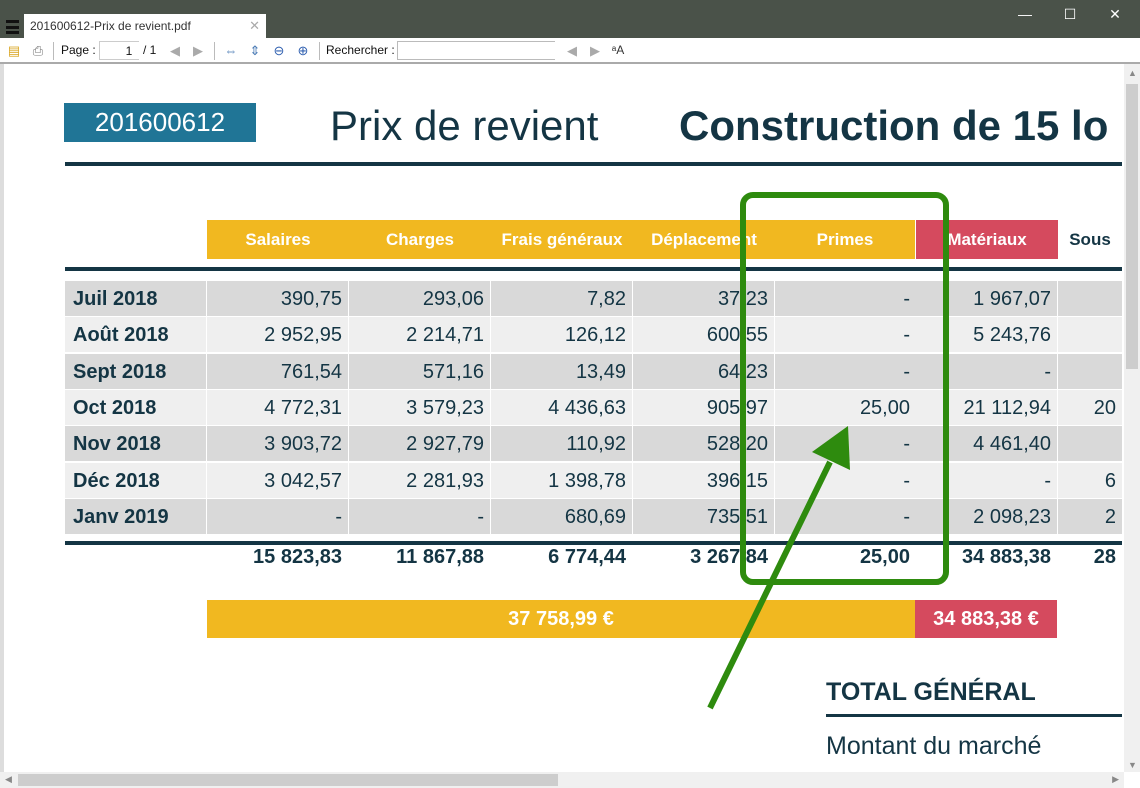 This screenshot has height=788, width=1140. What do you see at coordinates (703, 480) in the screenshot?
I see `table-cell: 396,15` at bounding box center [703, 480].